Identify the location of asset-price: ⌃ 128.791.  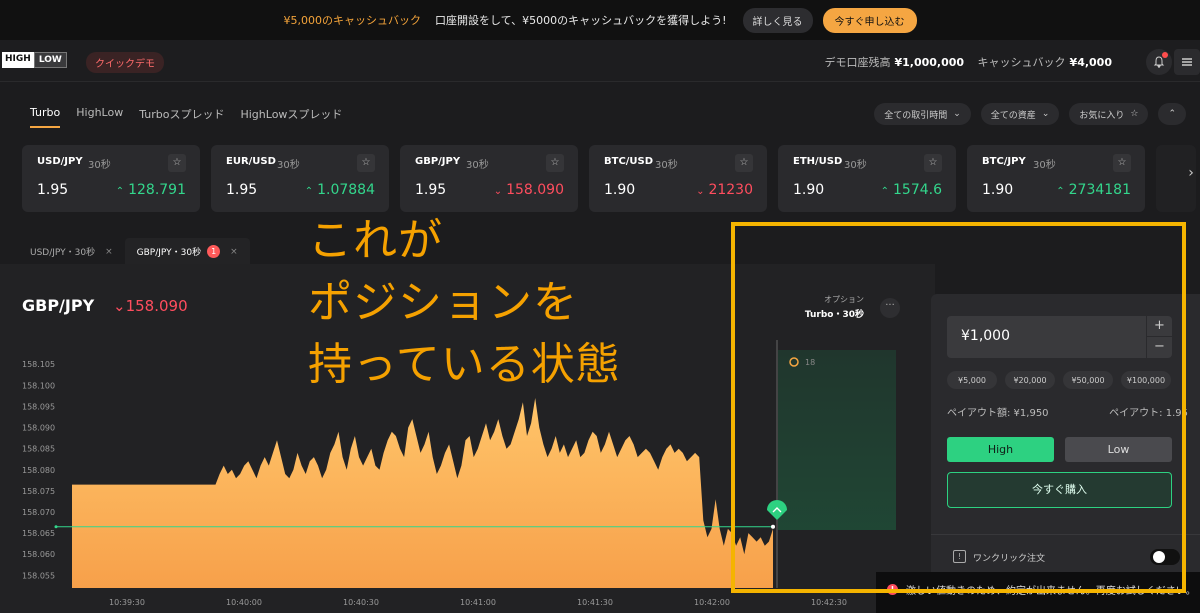
(151, 190).